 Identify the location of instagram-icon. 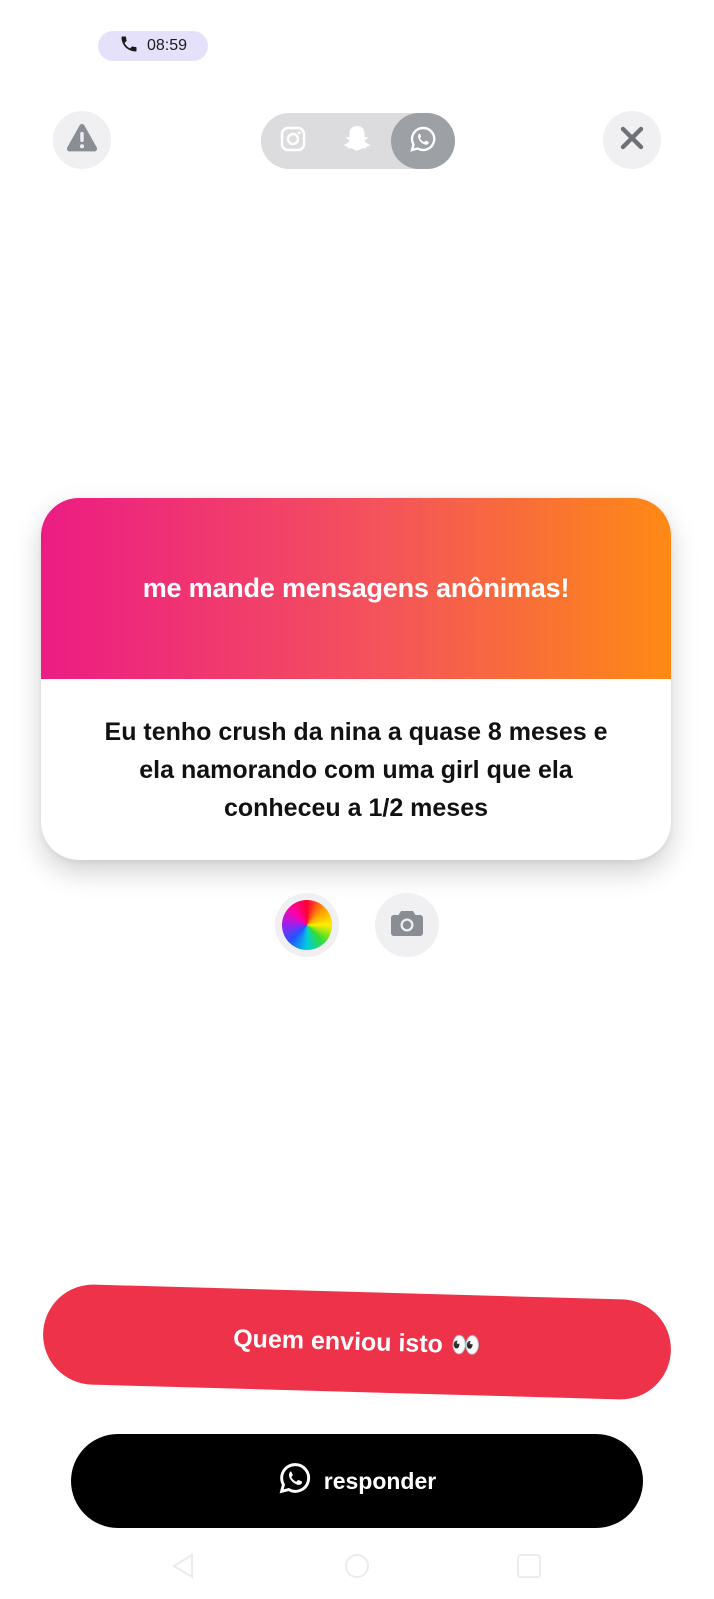
(293, 141).